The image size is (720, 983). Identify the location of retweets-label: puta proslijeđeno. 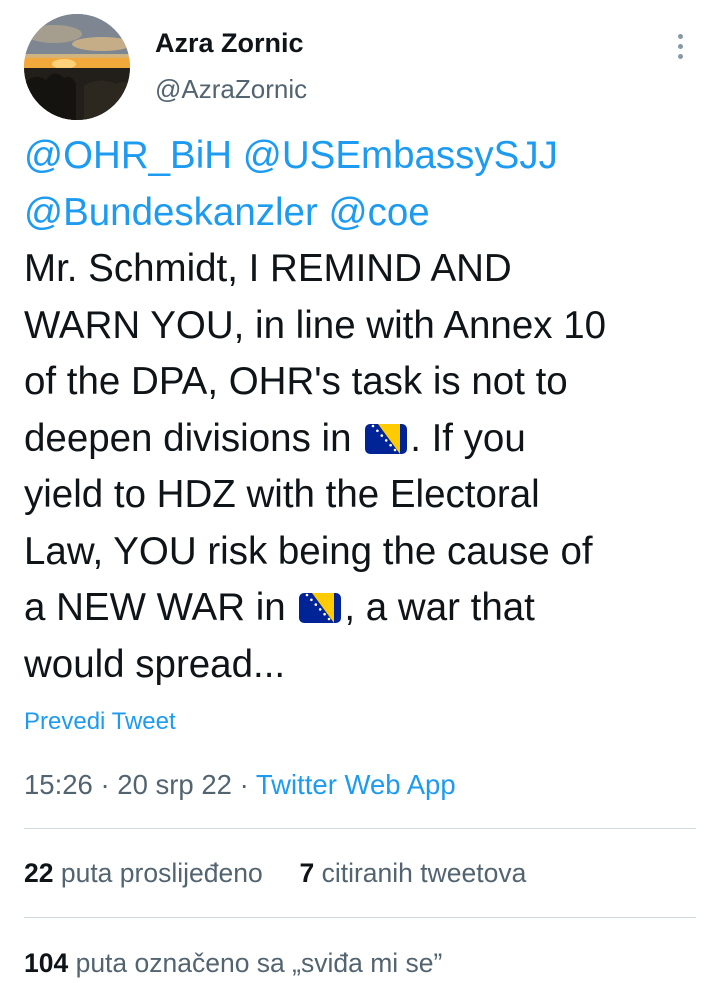
(158, 873).